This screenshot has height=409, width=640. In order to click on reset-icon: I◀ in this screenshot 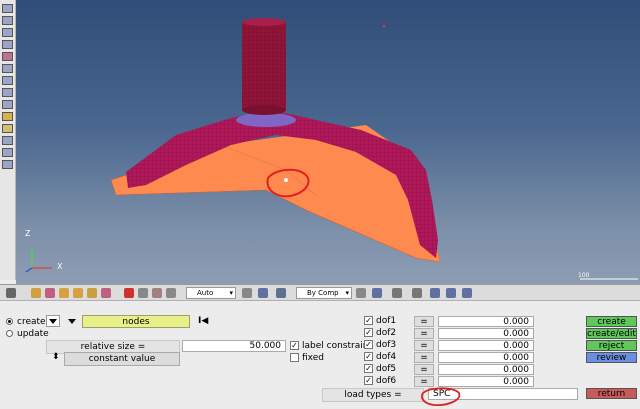, I will do `click(203, 321)`.